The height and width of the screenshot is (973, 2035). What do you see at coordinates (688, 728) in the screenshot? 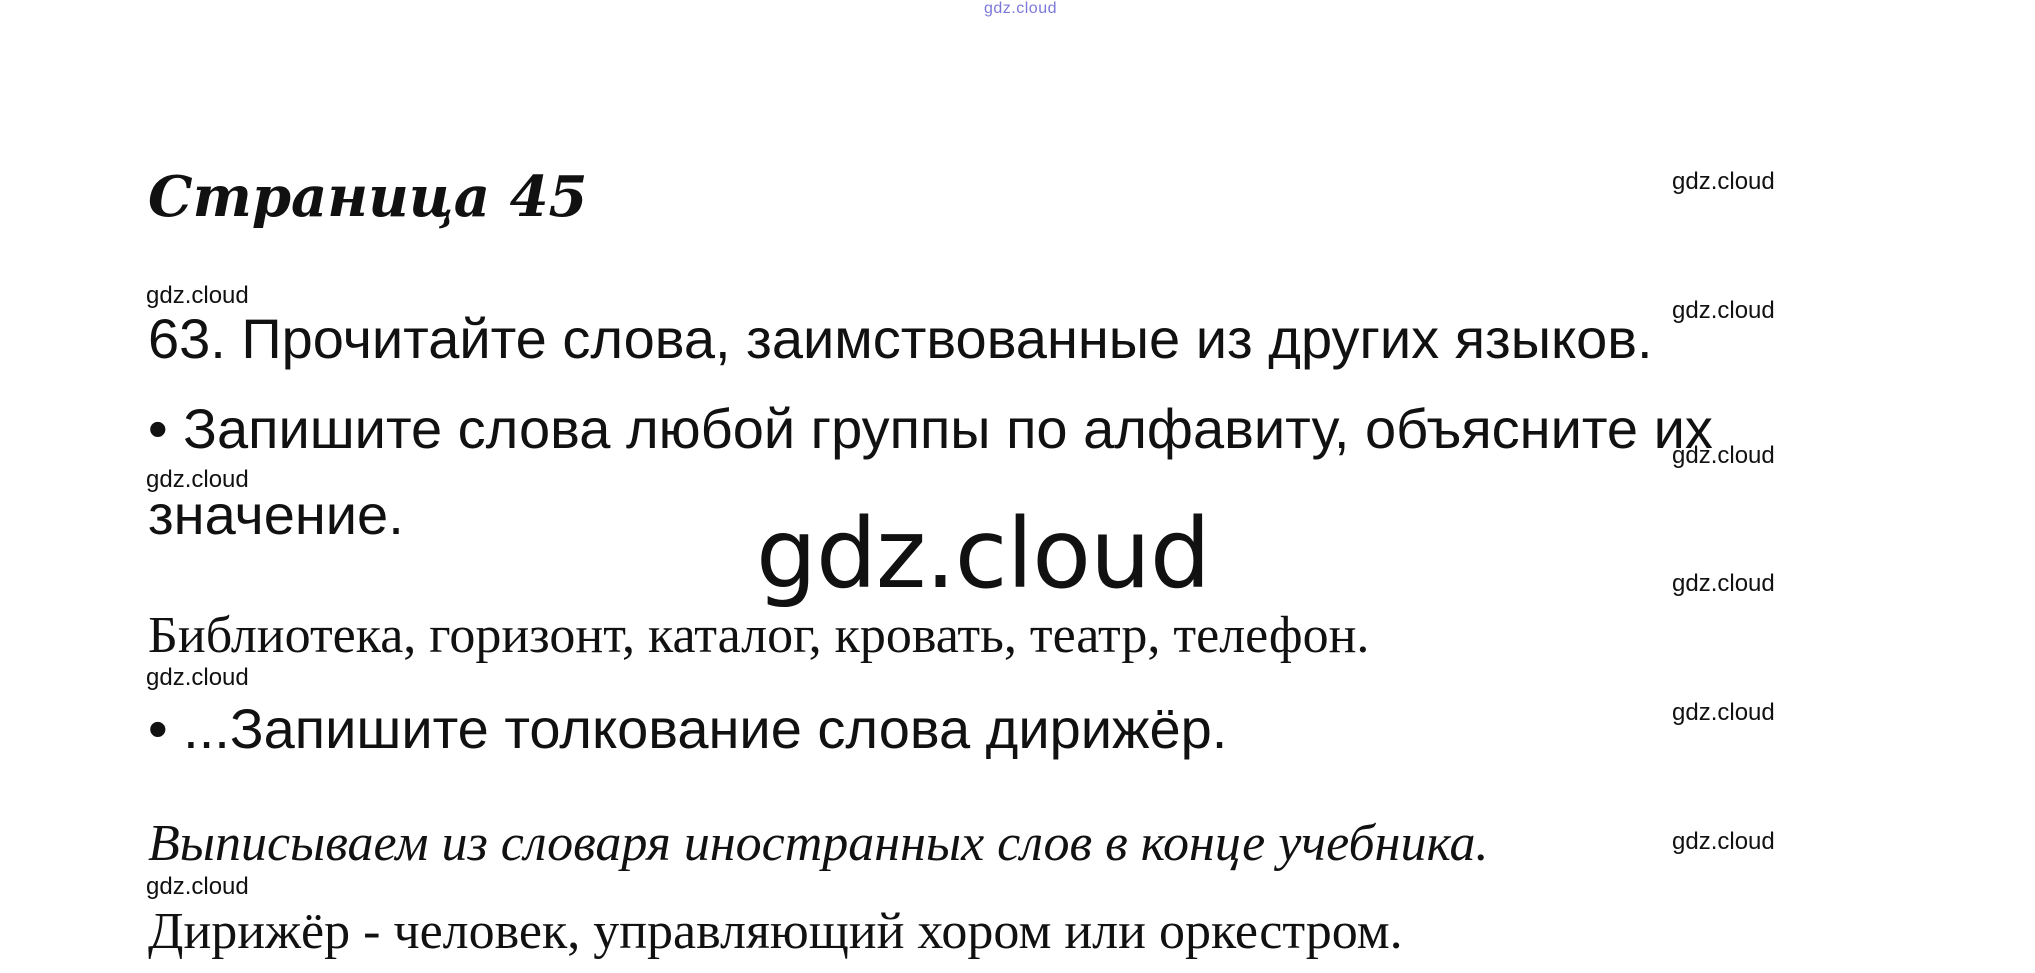
I see `task-second-instruction: • ...Запишите толкование слова дирижёр.` at bounding box center [688, 728].